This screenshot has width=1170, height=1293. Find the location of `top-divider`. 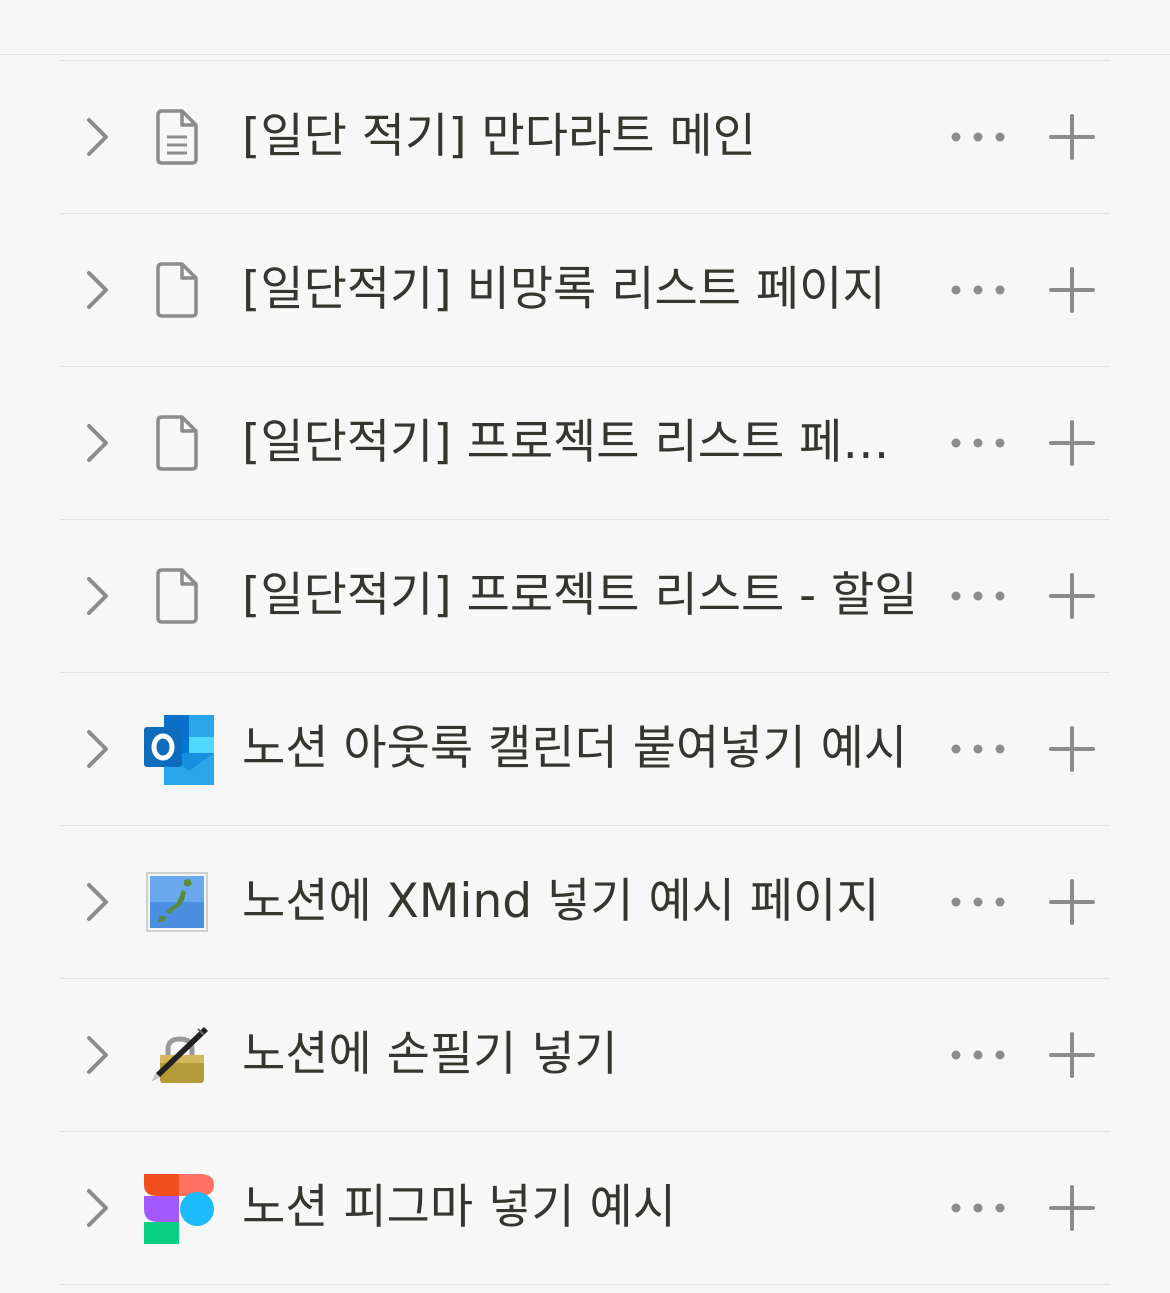

top-divider is located at coordinates (585, 54).